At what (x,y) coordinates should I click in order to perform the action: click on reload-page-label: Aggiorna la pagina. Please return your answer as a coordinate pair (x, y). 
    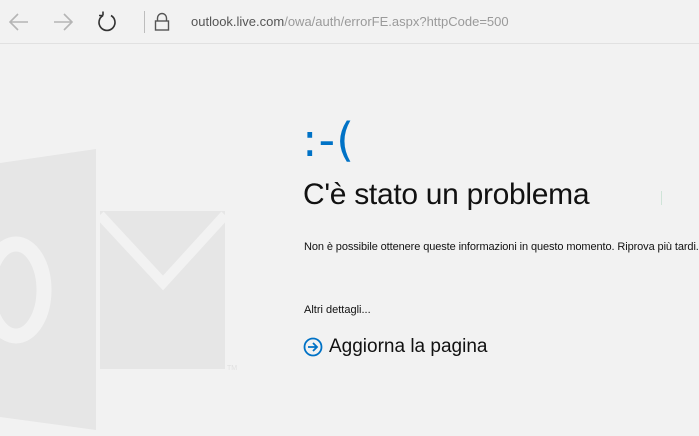
    Looking at the image, I should click on (408, 346).